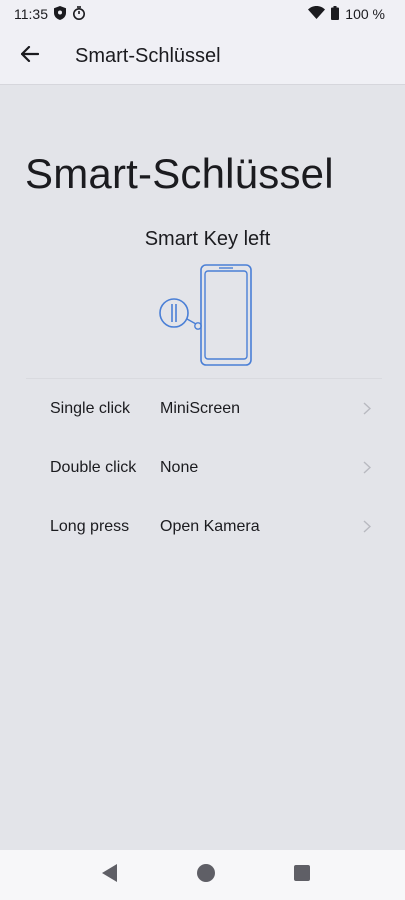 The image size is (405, 900). What do you see at coordinates (179, 467) in the screenshot?
I see `setting-value: None` at bounding box center [179, 467].